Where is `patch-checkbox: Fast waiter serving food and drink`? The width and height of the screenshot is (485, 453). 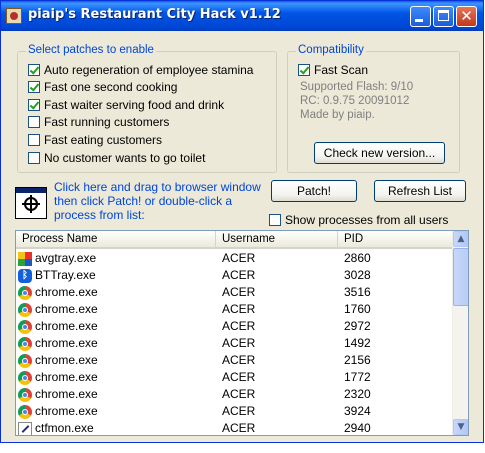
patch-checkbox: Fast waiter serving food and drink is located at coordinates (126, 104).